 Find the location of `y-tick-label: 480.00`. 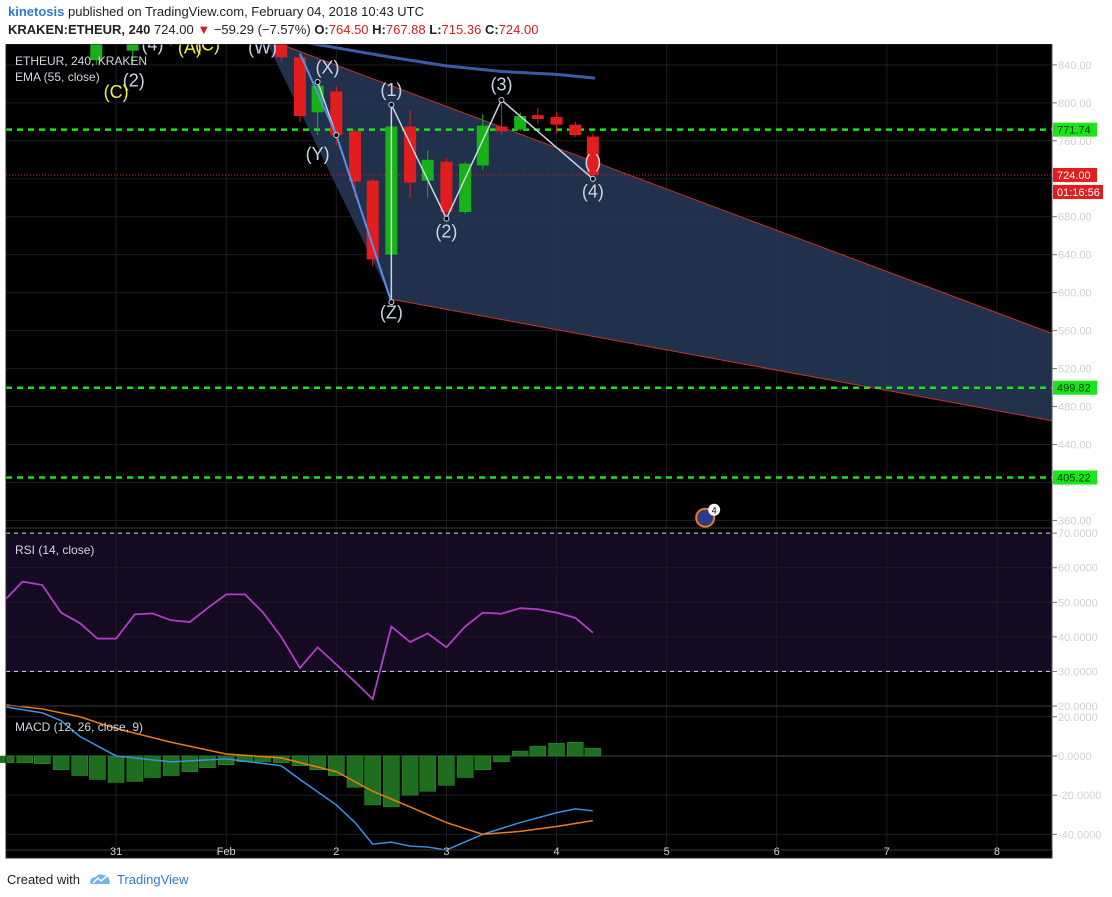

y-tick-label: 480.00 is located at coordinates (1075, 408).